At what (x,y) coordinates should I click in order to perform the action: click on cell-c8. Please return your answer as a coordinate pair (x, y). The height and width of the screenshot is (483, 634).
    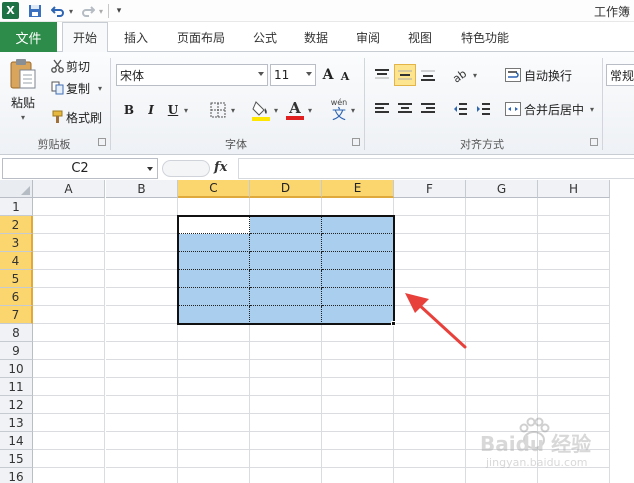
    Looking at the image, I should click on (214, 333).